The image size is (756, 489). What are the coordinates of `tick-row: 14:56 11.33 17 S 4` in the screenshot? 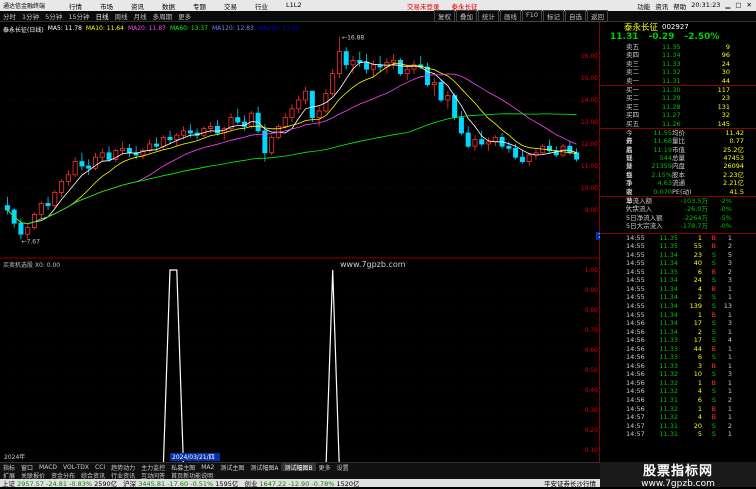 It's located at (678, 340).